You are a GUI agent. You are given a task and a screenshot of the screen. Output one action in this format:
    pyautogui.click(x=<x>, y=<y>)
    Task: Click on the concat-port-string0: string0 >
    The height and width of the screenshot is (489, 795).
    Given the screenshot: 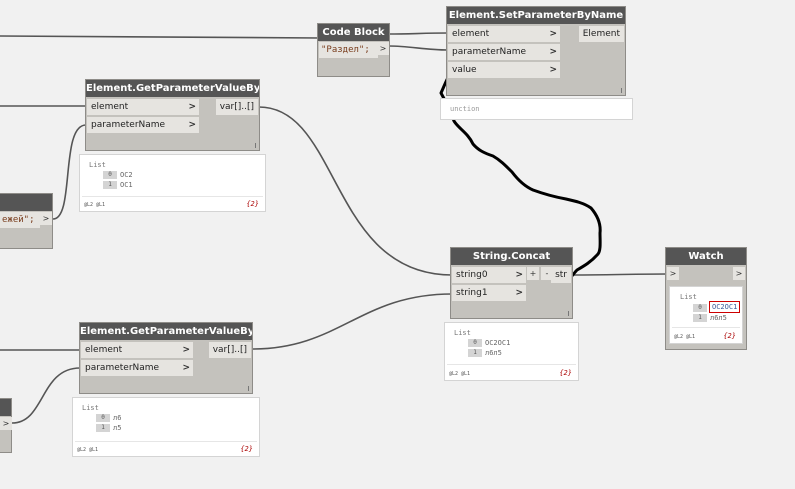 What is the action you would take?
    pyautogui.click(x=489, y=275)
    